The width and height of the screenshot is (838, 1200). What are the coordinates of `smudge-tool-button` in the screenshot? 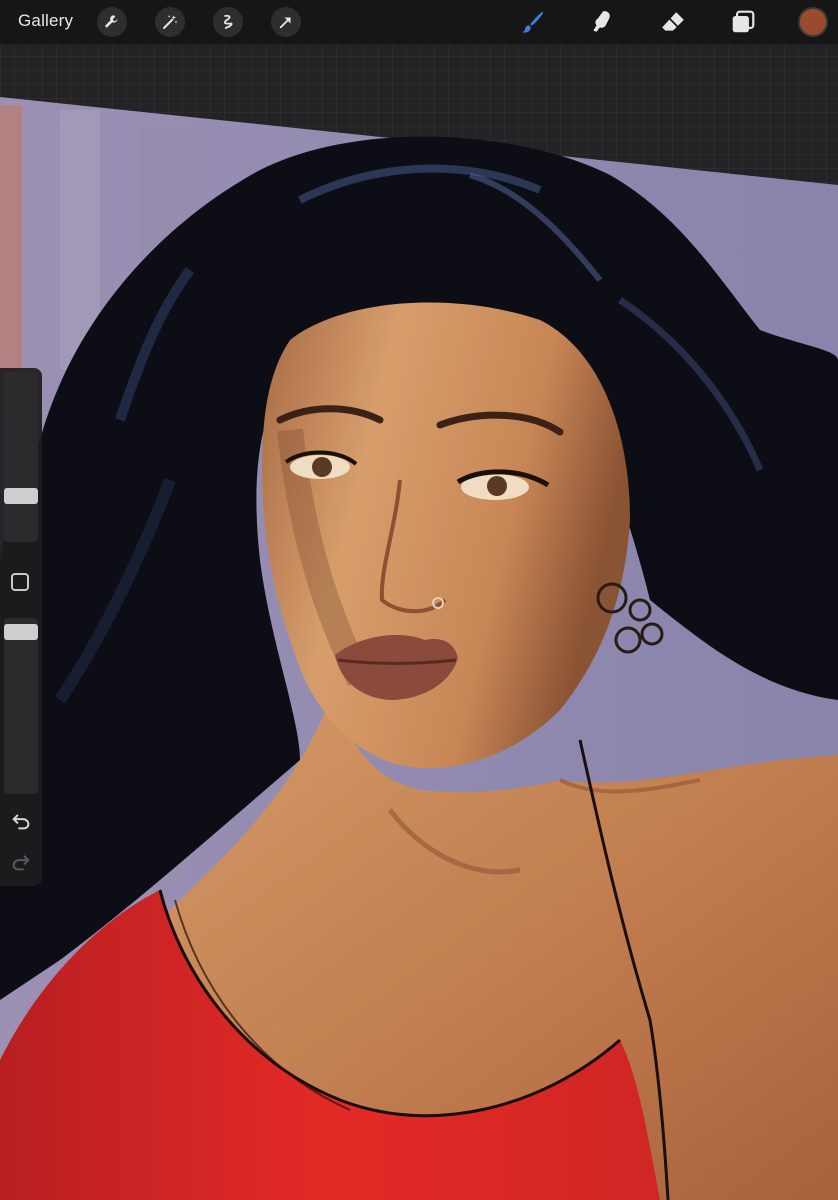 It's located at (602, 22).